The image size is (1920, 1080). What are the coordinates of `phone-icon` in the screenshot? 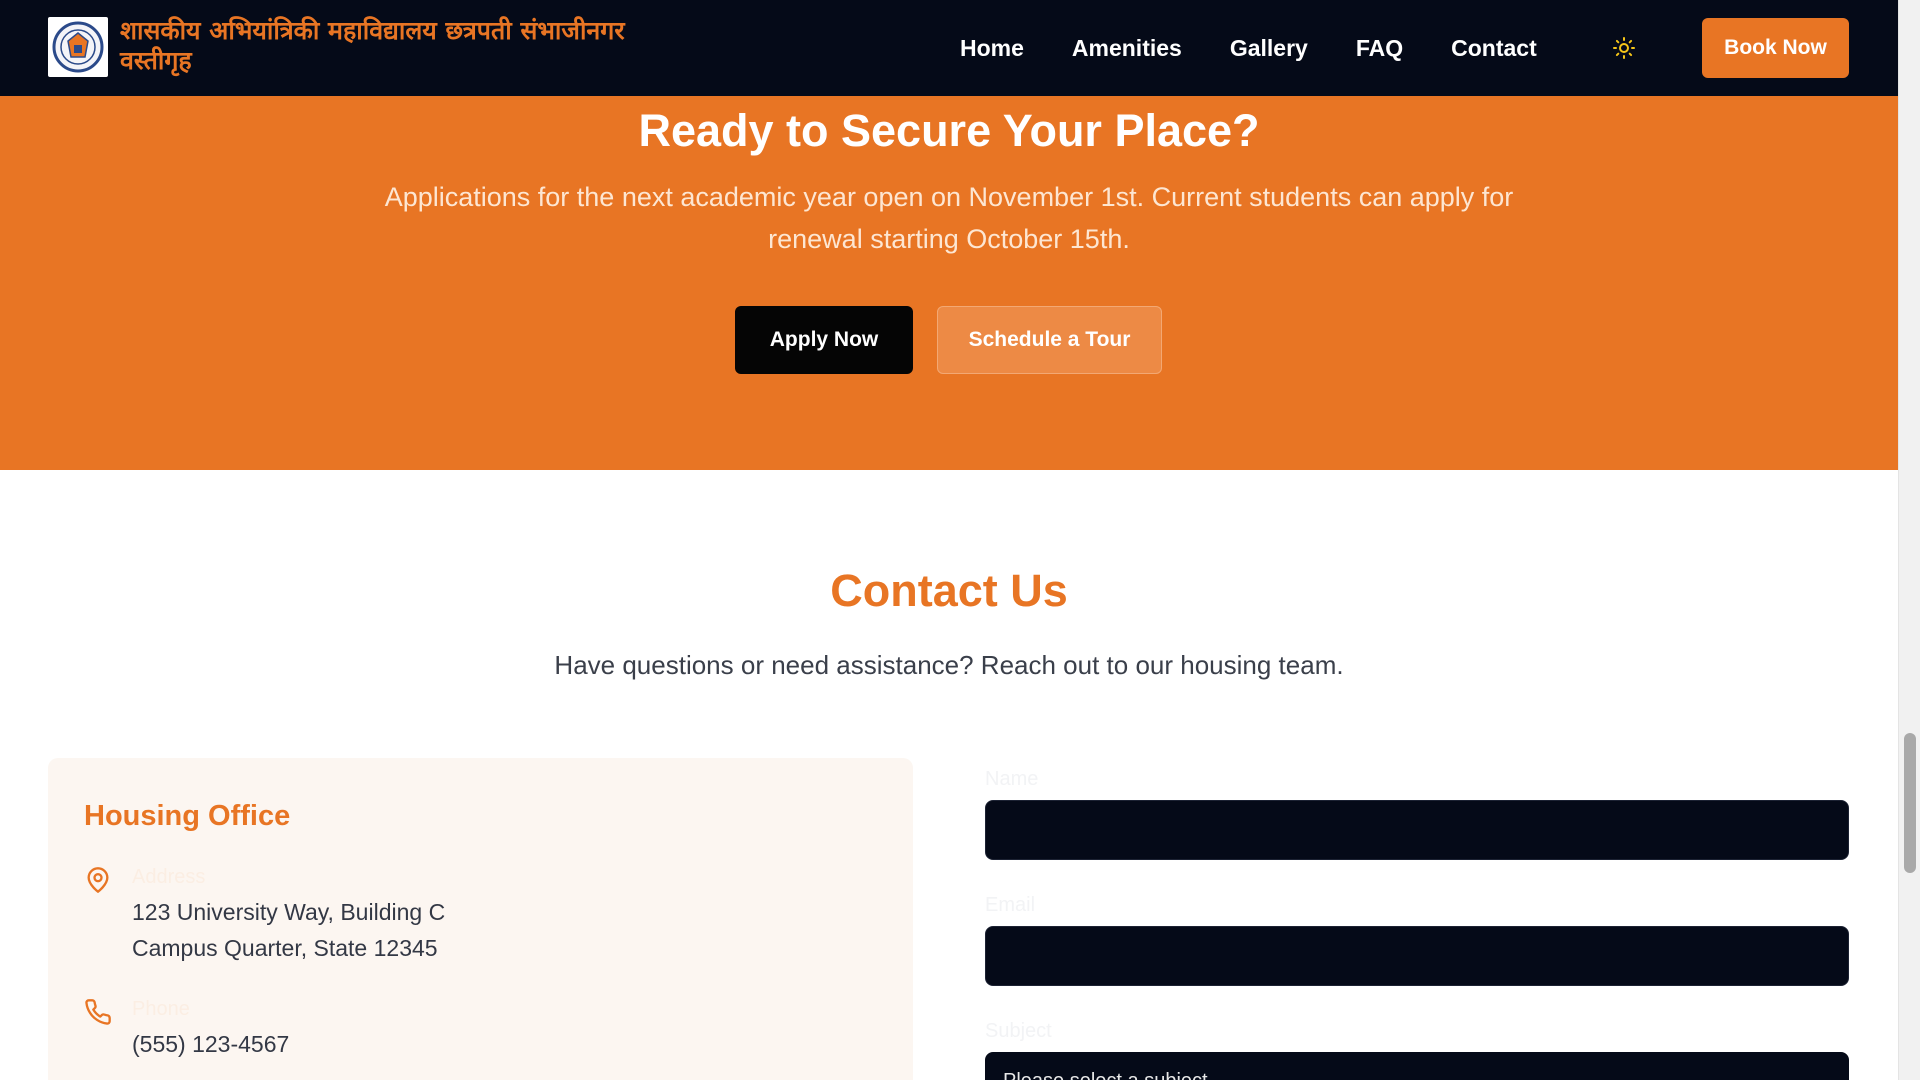 It's located at (98, 1012).